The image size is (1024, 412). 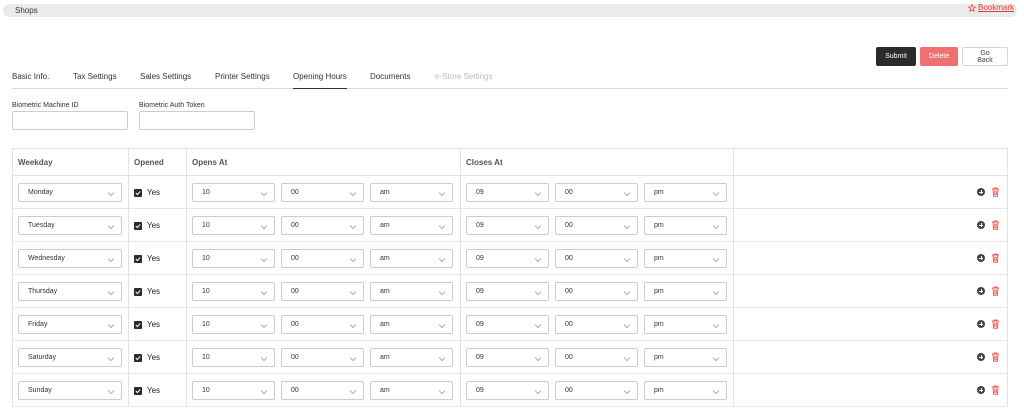 What do you see at coordinates (70, 225) in the screenshot?
I see `weekday-select: Tuesday` at bounding box center [70, 225].